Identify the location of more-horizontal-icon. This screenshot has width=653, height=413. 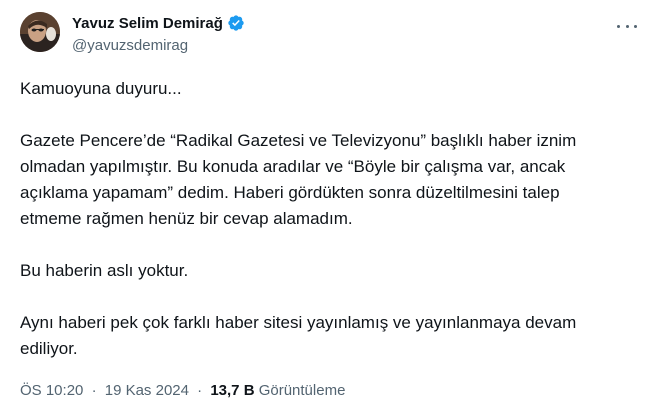
(627, 26).